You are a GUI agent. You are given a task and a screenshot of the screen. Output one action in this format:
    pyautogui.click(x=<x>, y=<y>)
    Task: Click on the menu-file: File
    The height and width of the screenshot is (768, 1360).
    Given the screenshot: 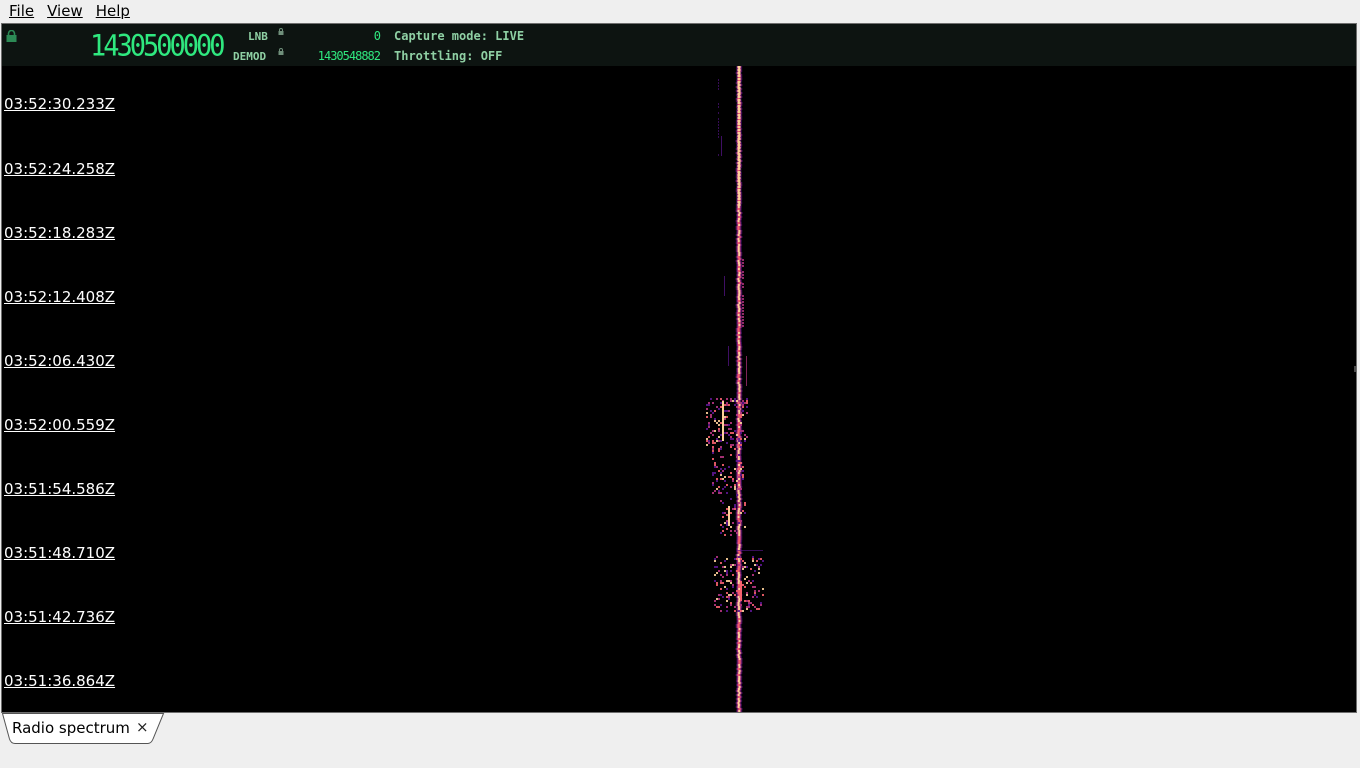 What is the action you would take?
    pyautogui.click(x=21, y=11)
    